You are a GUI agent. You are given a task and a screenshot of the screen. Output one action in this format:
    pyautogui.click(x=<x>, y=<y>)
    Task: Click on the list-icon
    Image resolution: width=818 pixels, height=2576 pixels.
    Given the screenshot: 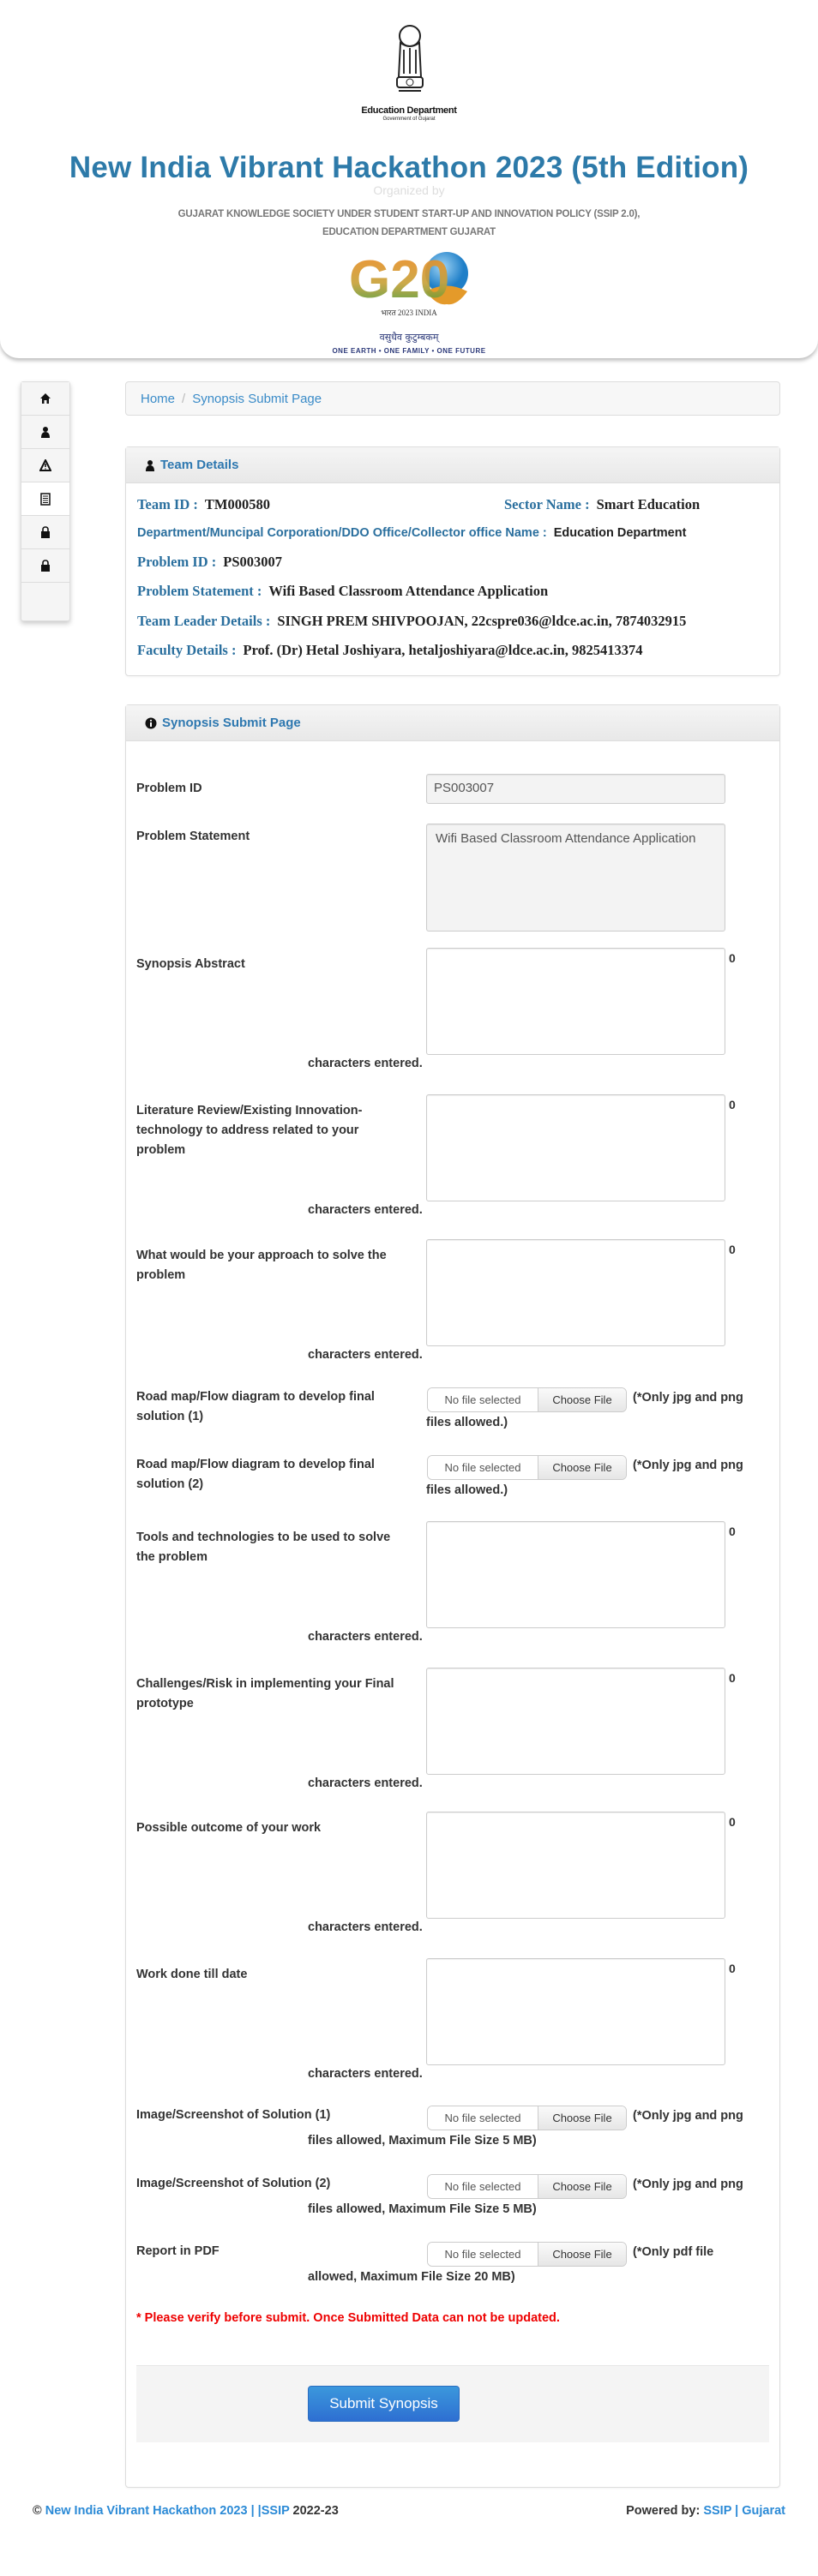 What is the action you would take?
    pyautogui.click(x=46, y=499)
    